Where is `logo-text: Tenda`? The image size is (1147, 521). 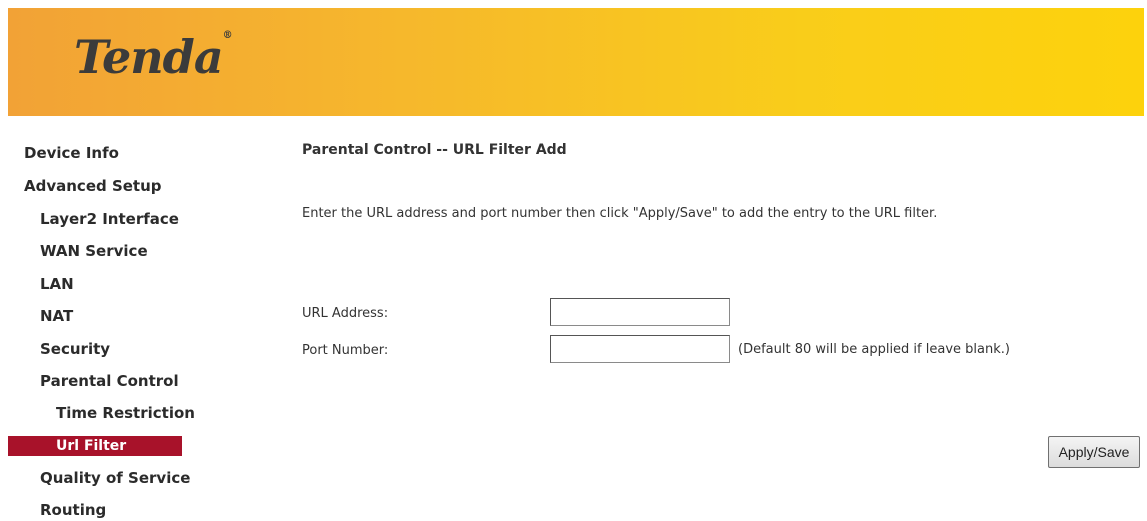
logo-text: Tenda is located at coordinates (149, 57).